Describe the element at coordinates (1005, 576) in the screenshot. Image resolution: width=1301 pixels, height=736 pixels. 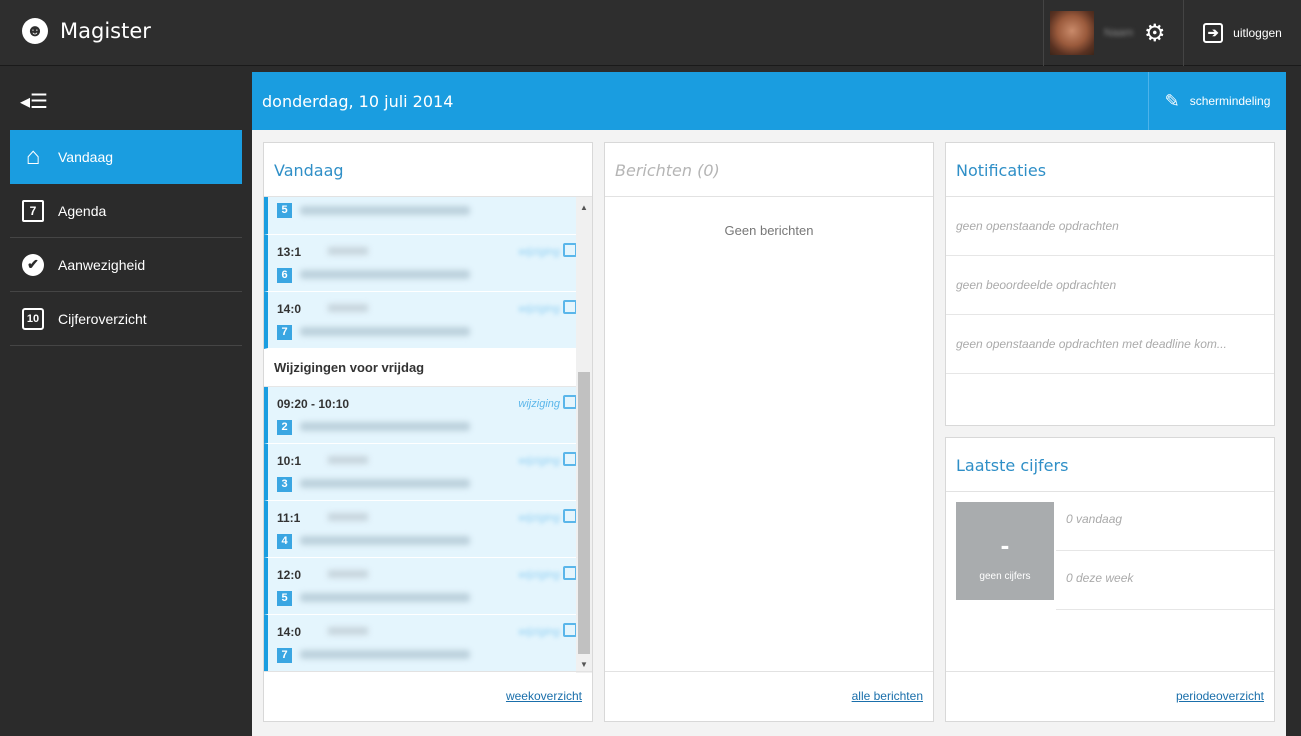
I see `grade-label: geen cijfers` at that location.